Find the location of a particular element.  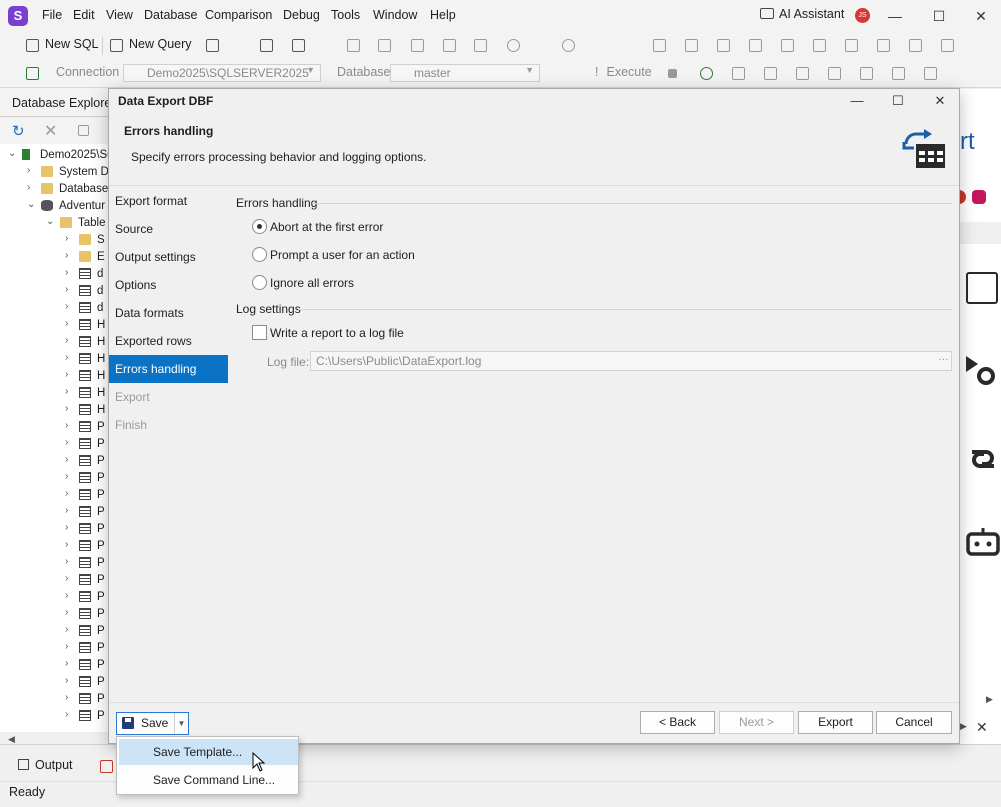

menu-window: Window is located at coordinates (395, 15).